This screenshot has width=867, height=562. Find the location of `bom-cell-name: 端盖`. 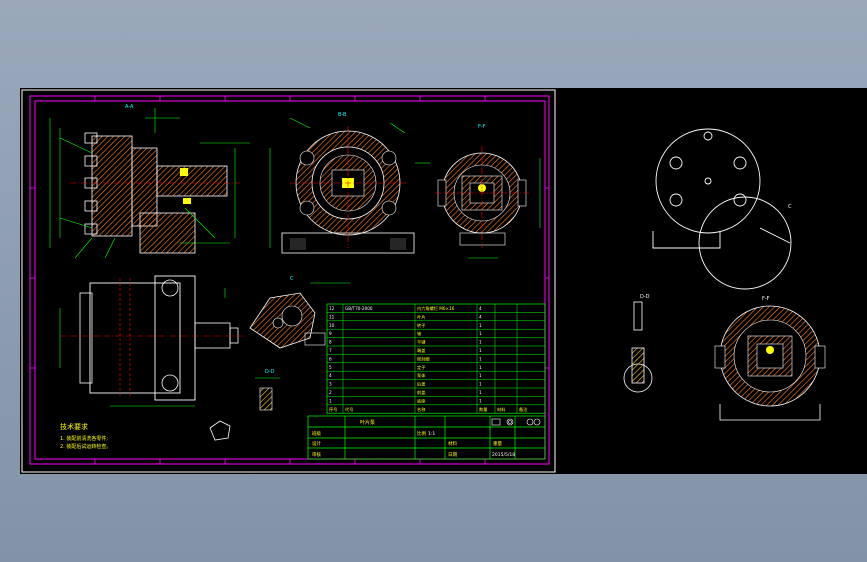

bom-cell-name: 端盖 is located at coordinates (421, 350).